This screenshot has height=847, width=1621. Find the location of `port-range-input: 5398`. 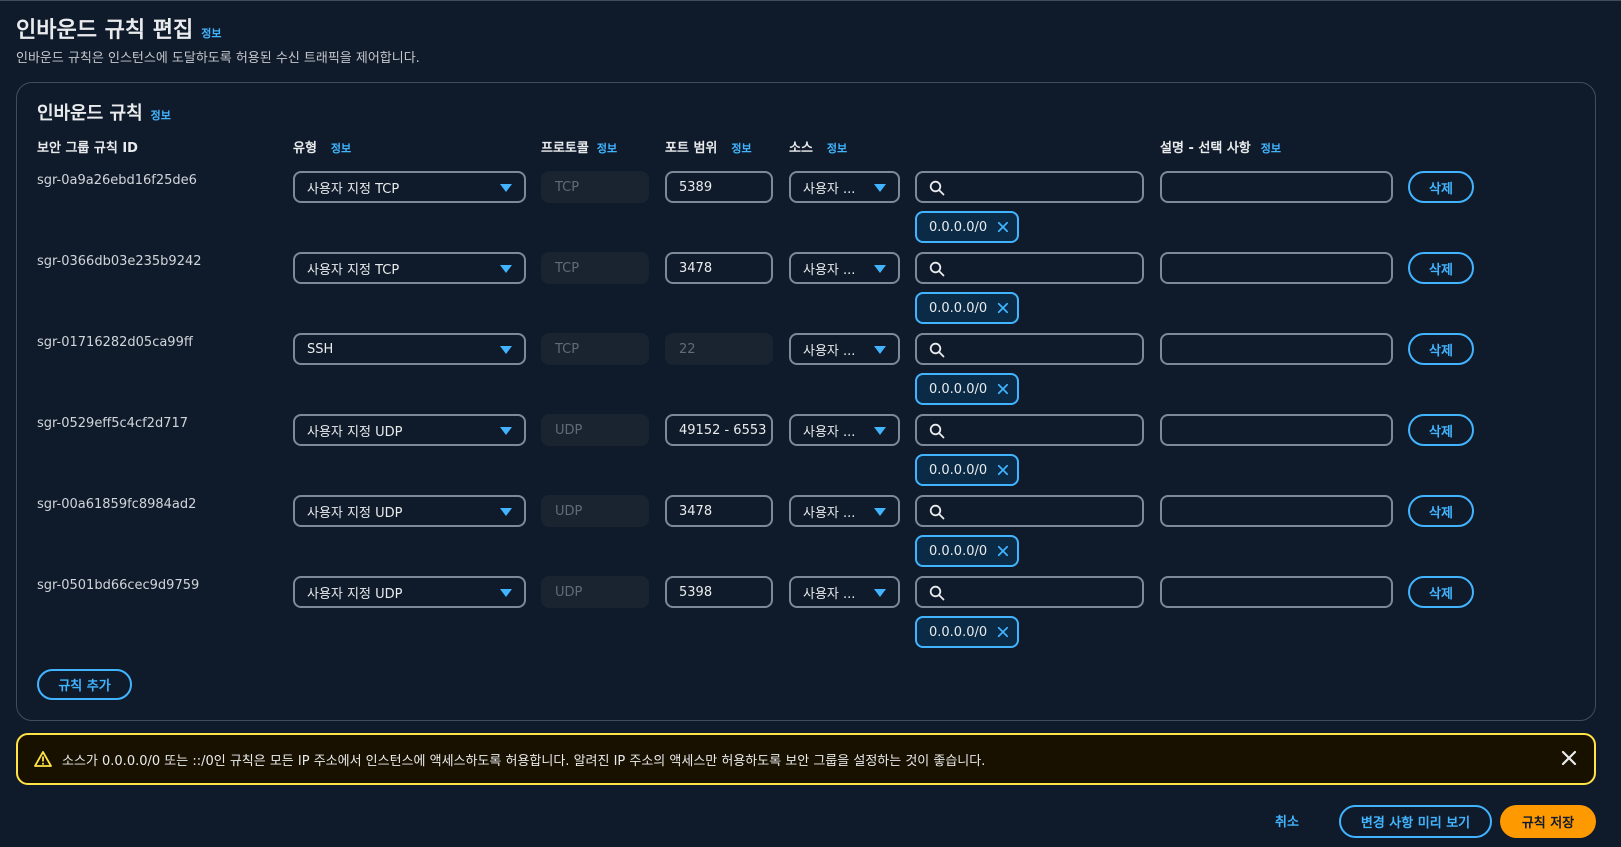

port-range-input: 5398 is located at coordinates (719, 592).